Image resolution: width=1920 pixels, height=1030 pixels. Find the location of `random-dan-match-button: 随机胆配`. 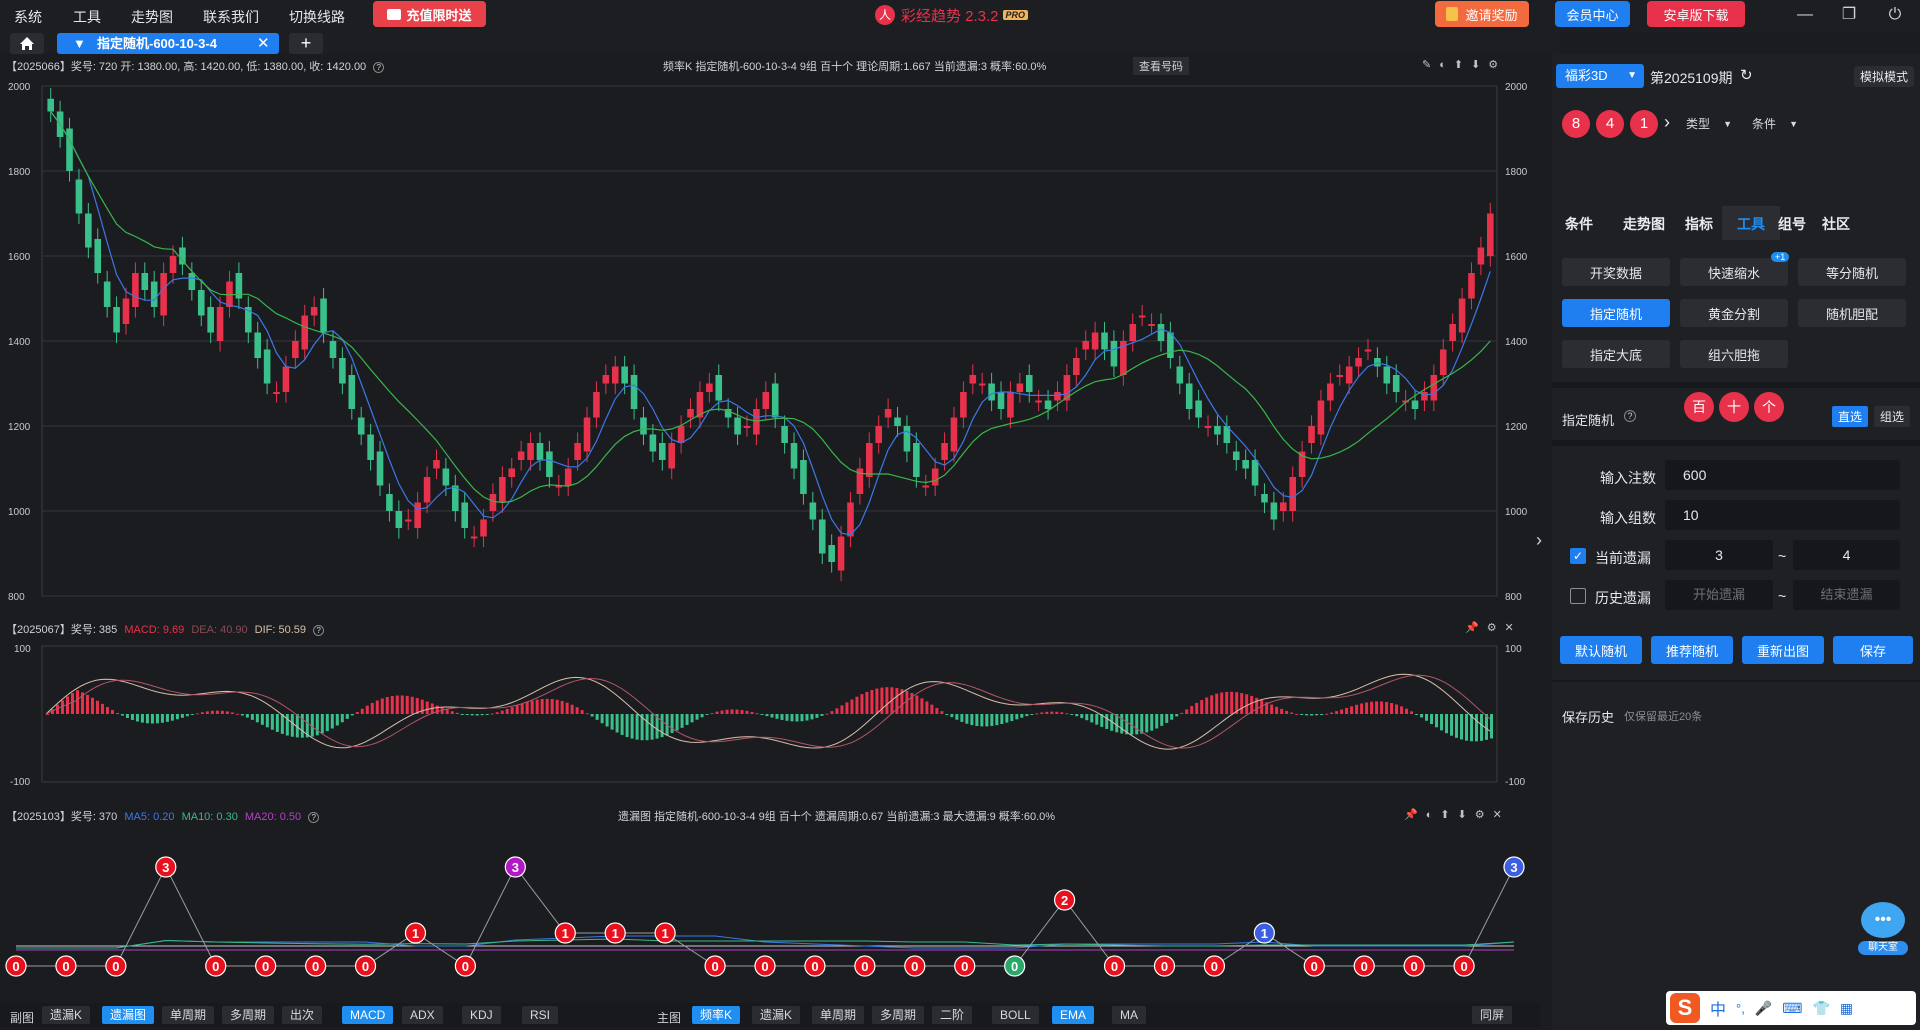

random-dan-match-button: 随机胆配 is located at coordinates (1852, 313).